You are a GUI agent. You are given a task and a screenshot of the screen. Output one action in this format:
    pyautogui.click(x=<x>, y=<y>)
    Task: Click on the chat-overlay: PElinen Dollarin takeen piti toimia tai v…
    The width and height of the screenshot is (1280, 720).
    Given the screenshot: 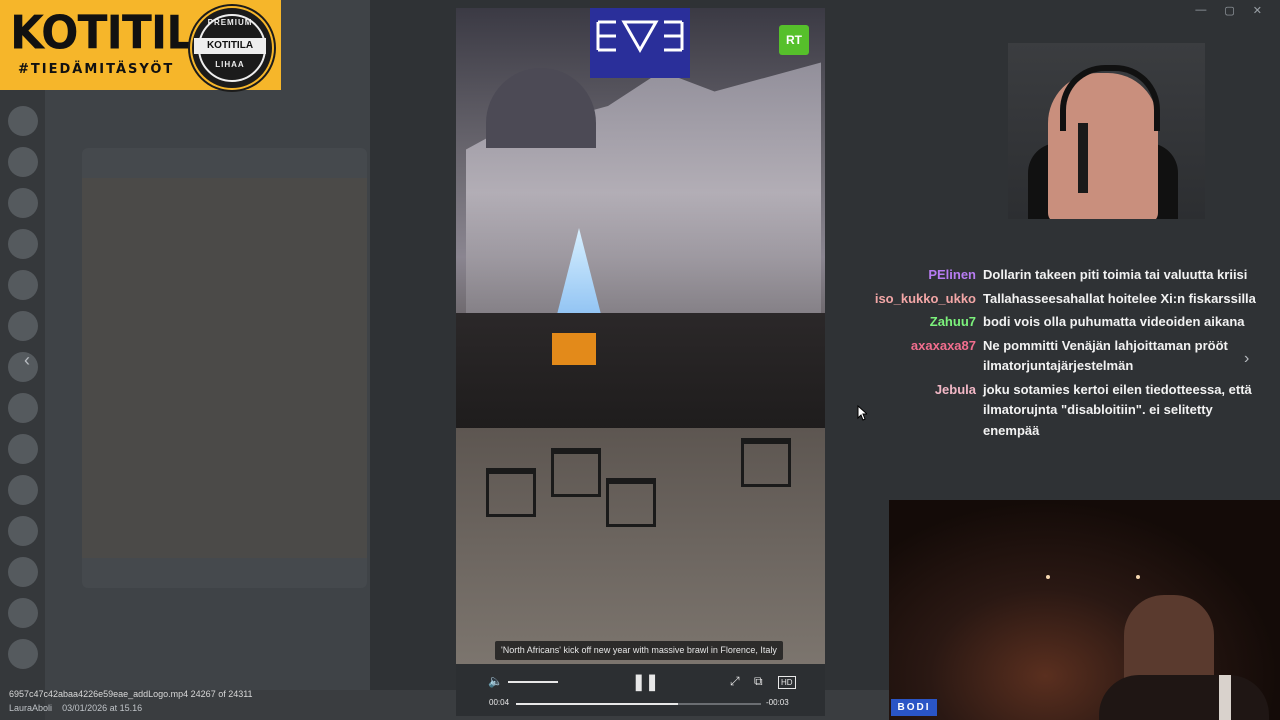 What is the action you would take?
    pyautogui.click(x=1060, y=354)
    